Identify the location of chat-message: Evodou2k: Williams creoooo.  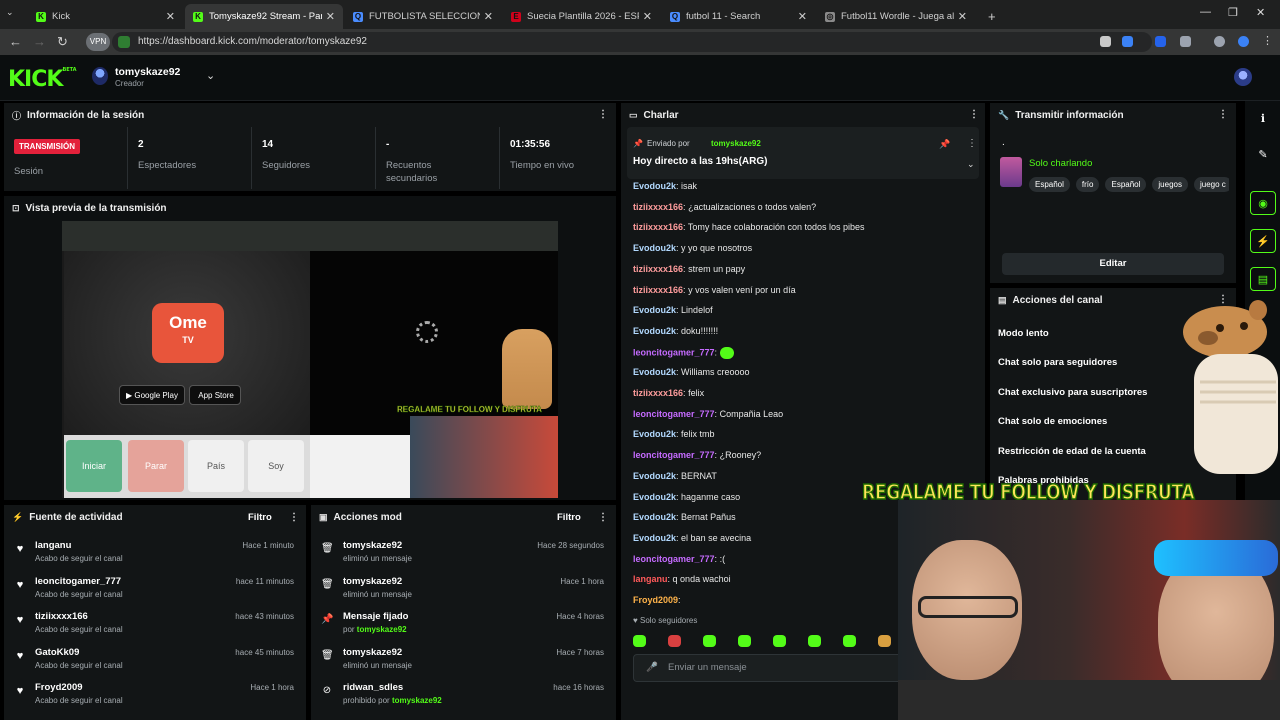
(691, 372).